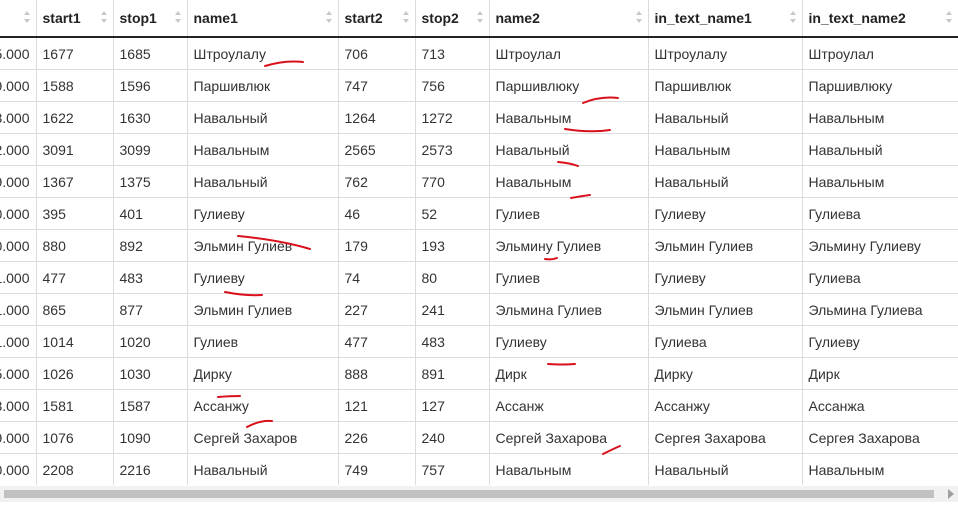 The width and height of the screenshot is (958, 508). Describe the element at coordinates (15, 53) in the screenshot. I see `cell-text: 5.000` at that location.